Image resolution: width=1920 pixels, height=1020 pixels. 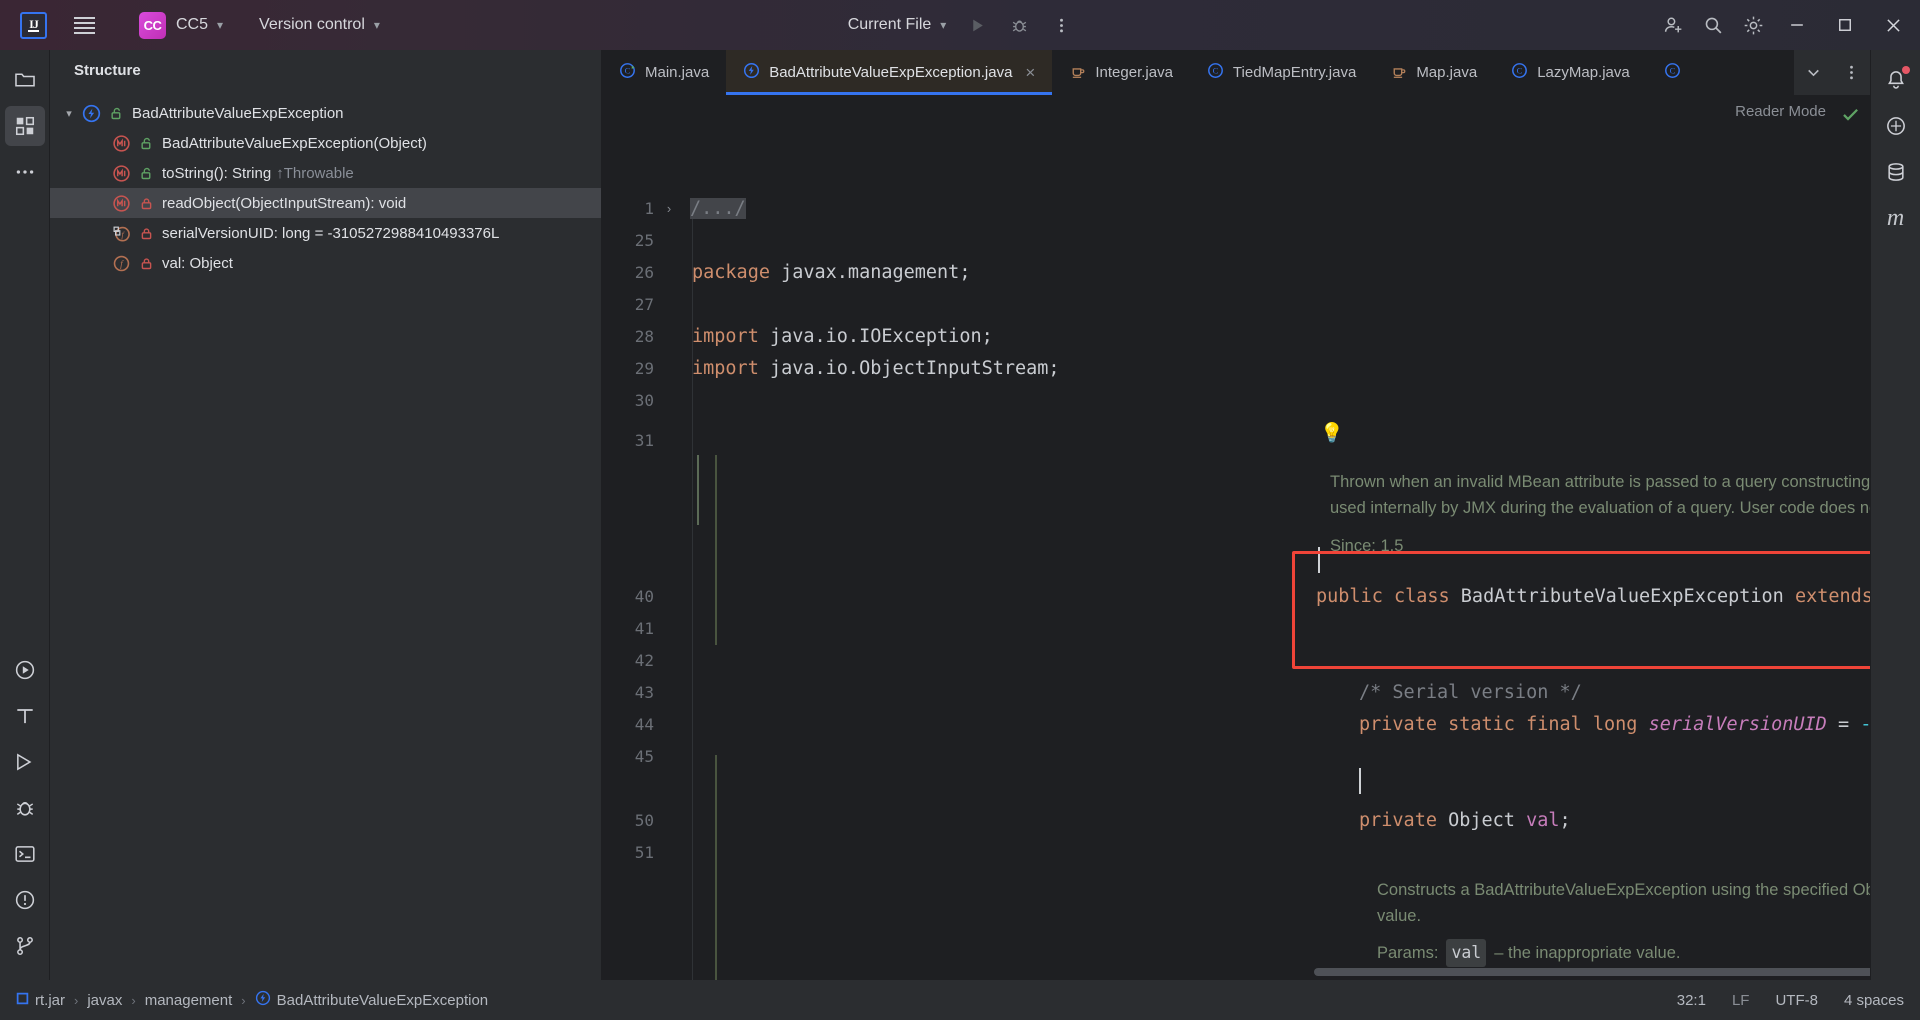 I want to click on locked-icon, so click(x=146, y=263).